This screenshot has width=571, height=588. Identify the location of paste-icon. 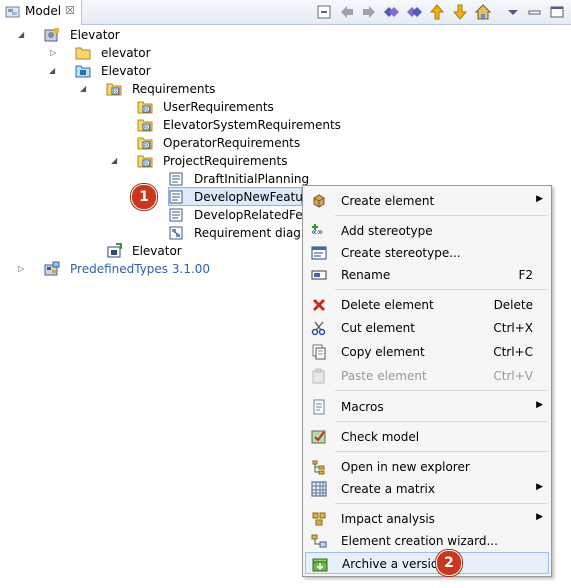
(319, 376).